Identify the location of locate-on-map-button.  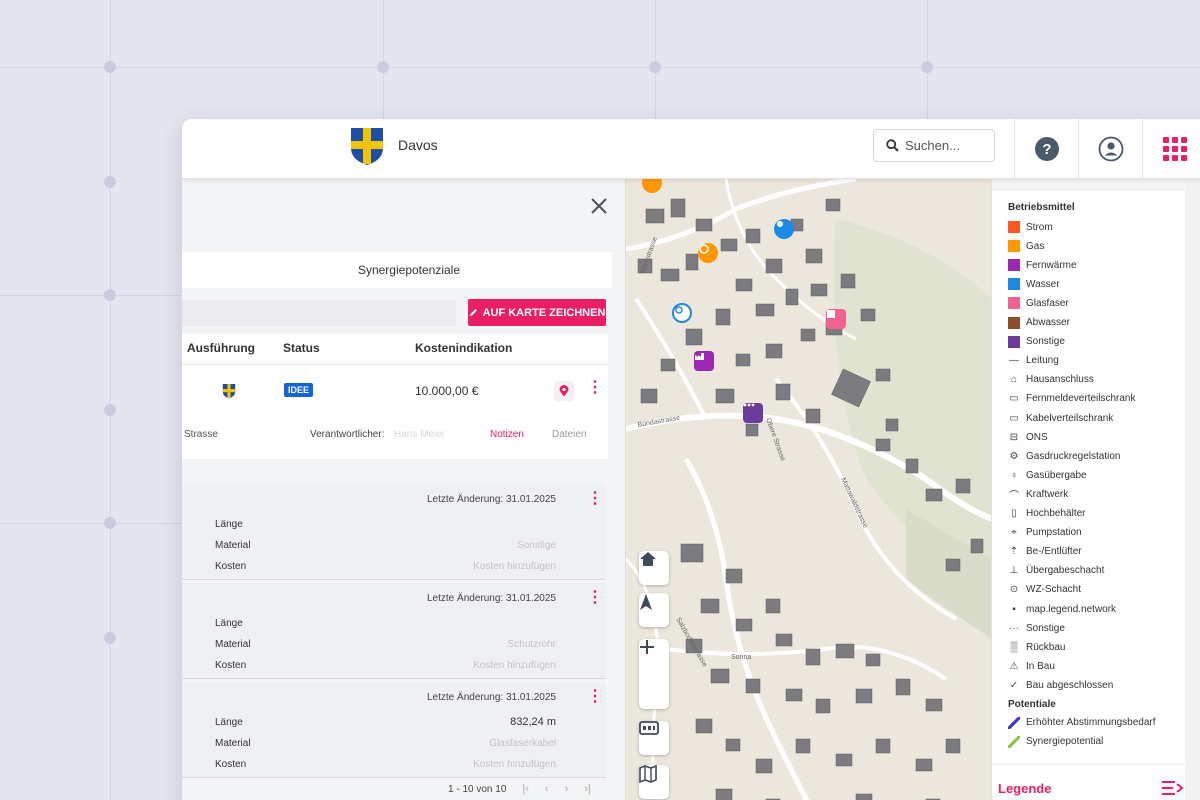
(564, 391).